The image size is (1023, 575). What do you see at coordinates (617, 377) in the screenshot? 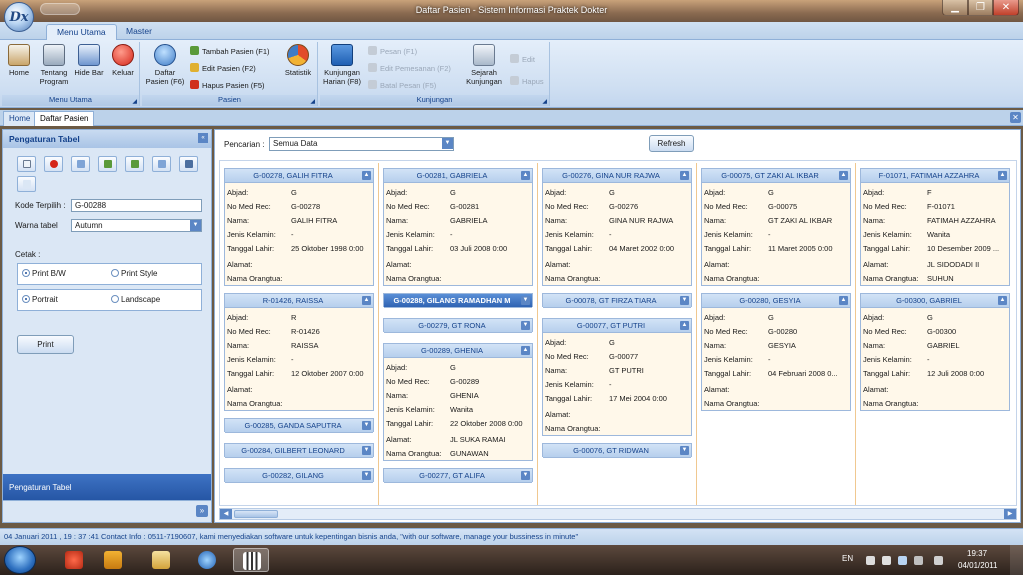
I see `patient-card: G-00077, GT PUTRI ▲ Abjad: G No Med Rec` at bounding box center [617, 377].